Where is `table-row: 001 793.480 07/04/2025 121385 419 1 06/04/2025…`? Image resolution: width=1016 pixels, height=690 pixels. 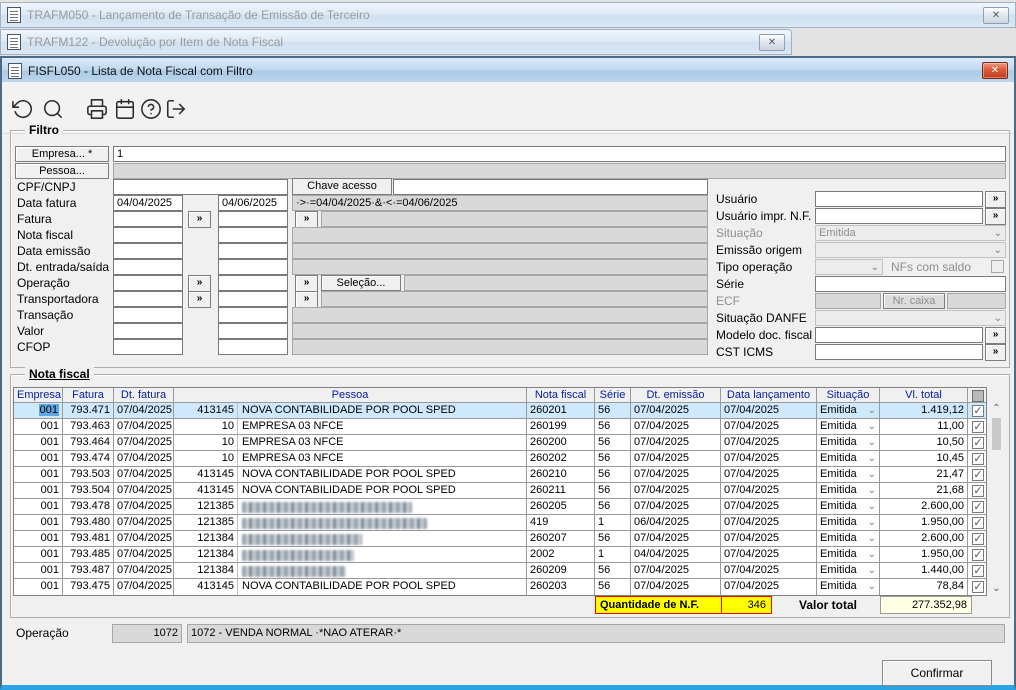 table-row: 001 793.480 07/04/2025 121385 419 1 06/04/2025… is located at coordinates (500, 523).